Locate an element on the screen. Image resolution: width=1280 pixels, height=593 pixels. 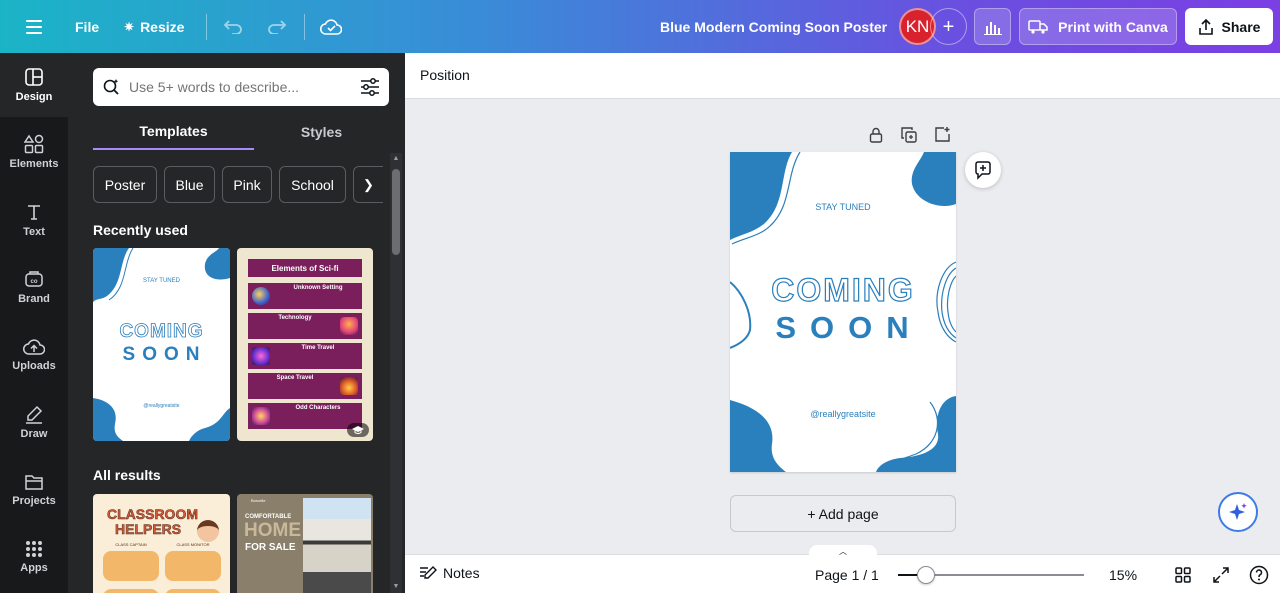
pro-badge-icon is located at coordinates (358, 430).